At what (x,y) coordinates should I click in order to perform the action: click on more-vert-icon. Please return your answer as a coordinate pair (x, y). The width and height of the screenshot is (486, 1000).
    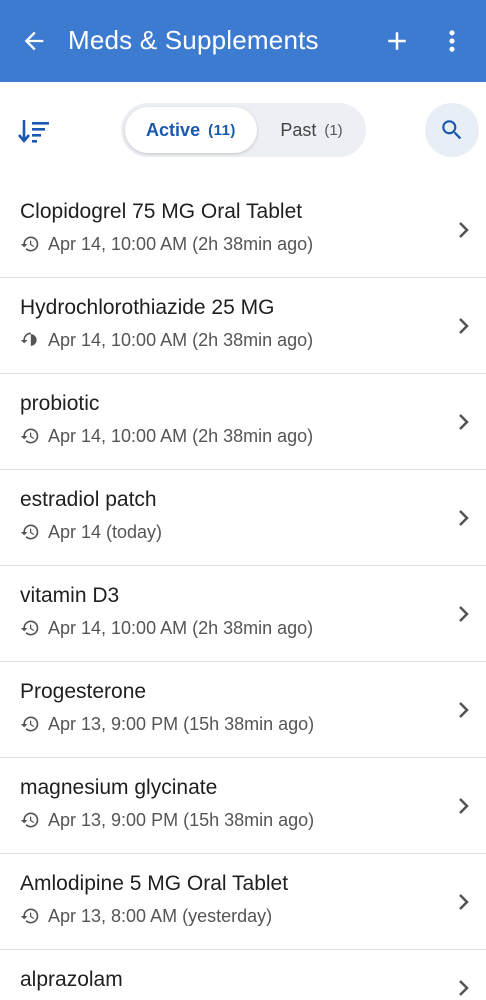
    Looking at the image, I should click on (452, 41).